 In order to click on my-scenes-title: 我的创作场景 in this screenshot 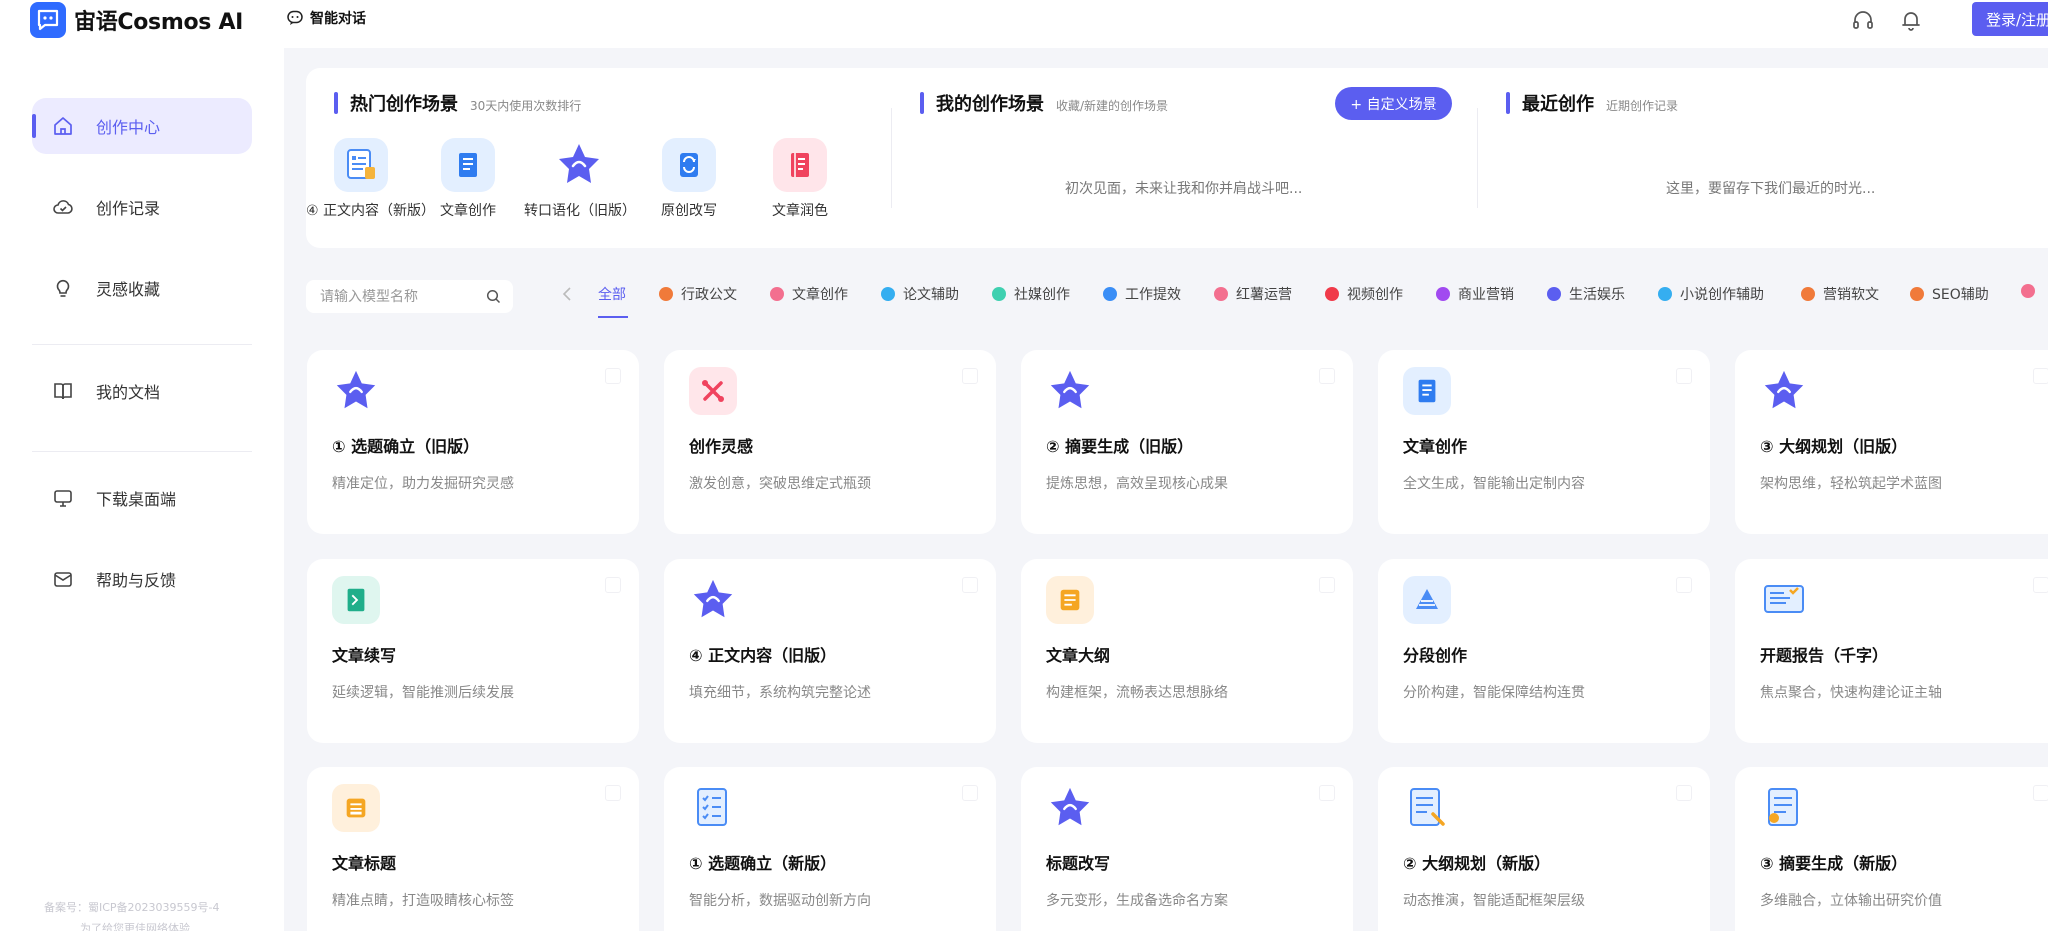, I will do `click(990, 104)`.